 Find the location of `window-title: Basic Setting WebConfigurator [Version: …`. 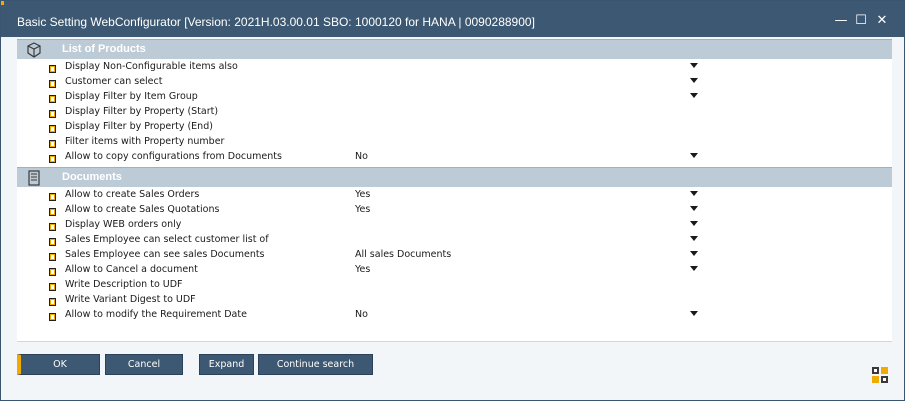

window-title: Basic Setting WebConfigurator [Version: … is located at coordinates (276, 22).